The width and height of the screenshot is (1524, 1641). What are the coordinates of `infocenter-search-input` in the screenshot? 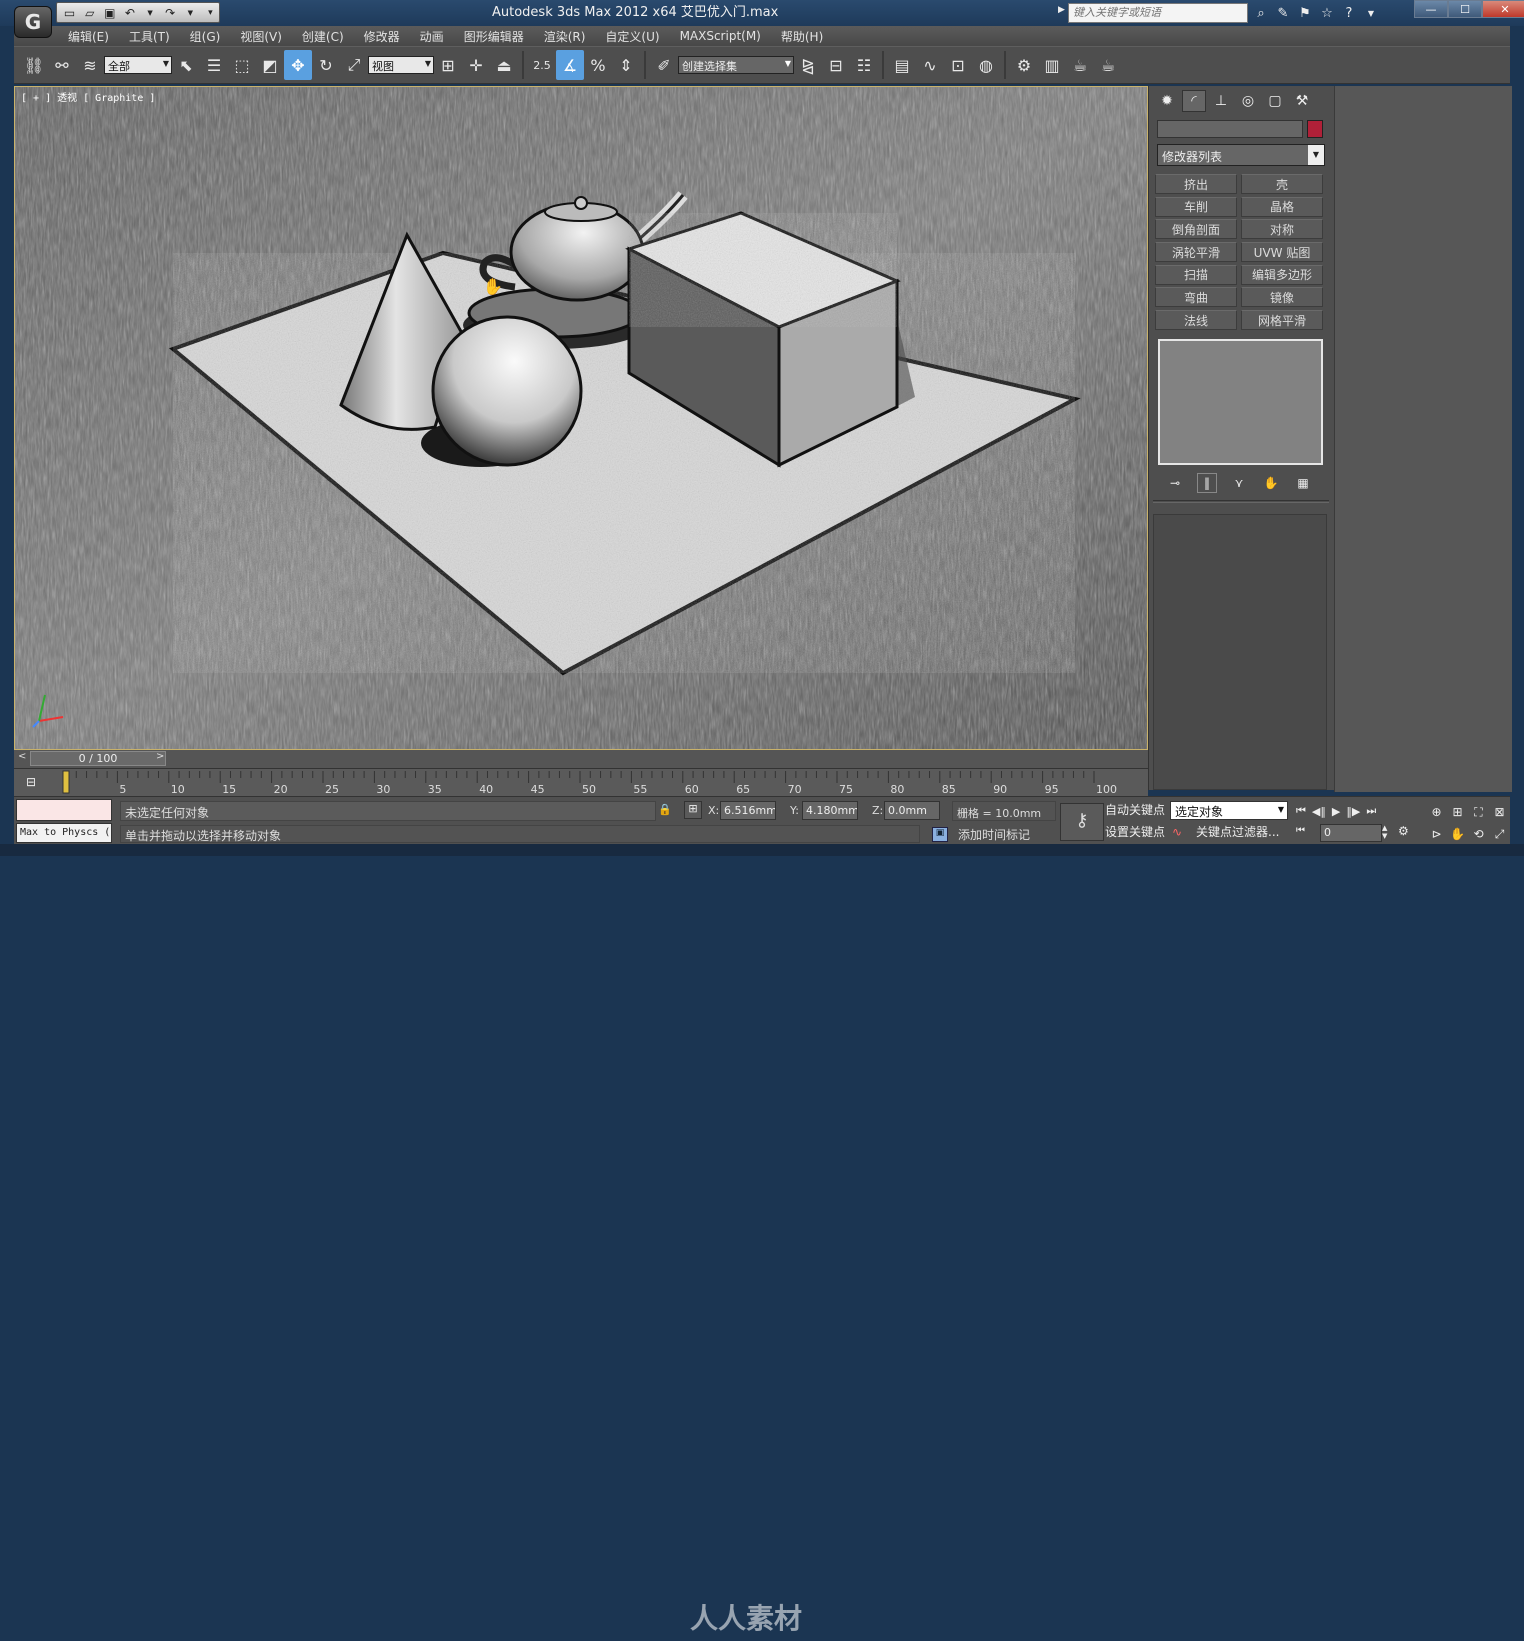 It's located at (1158, 13).